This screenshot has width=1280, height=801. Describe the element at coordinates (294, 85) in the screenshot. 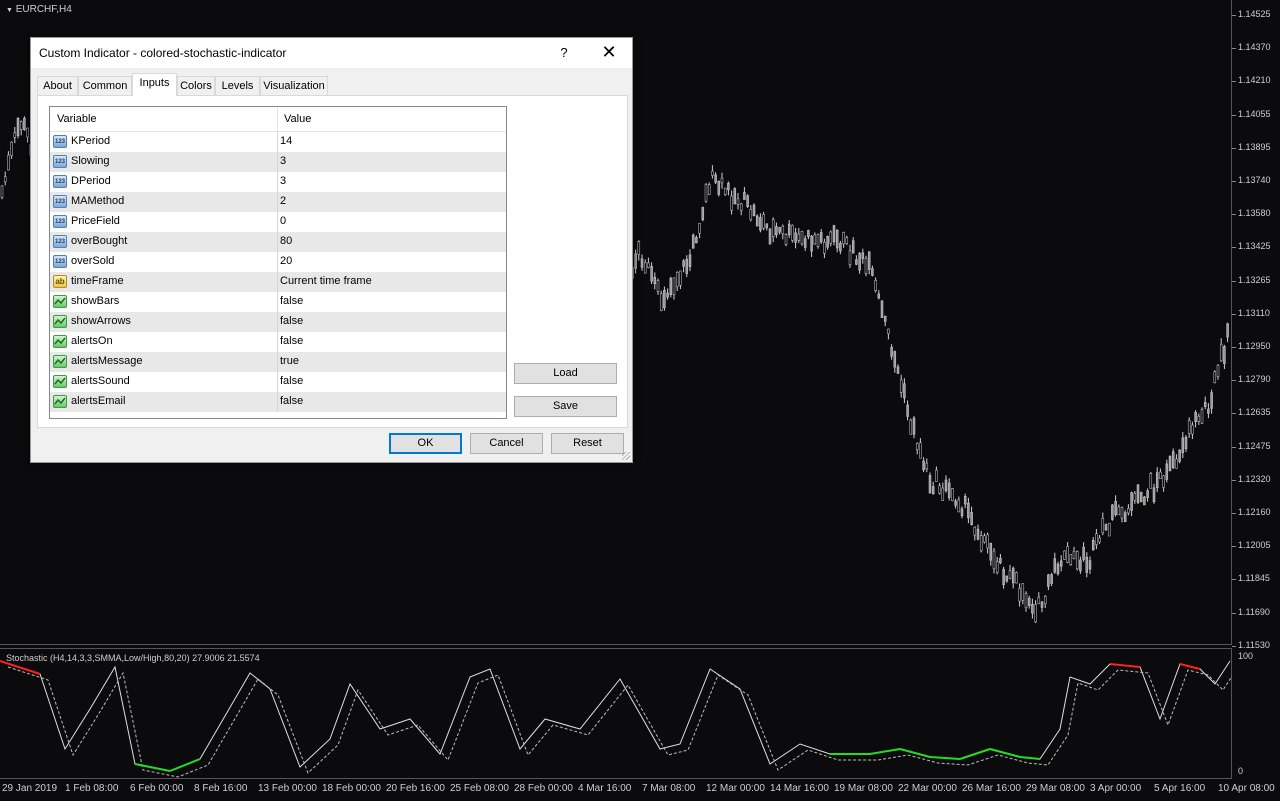

I see `tab-visualization: Visualization` at that location.